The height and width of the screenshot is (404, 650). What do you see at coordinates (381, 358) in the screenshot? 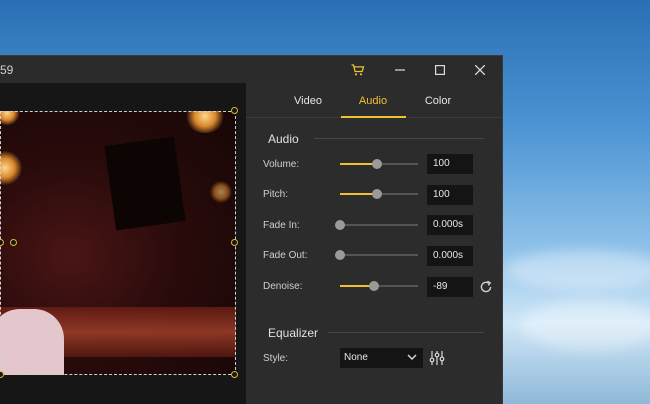
I see `equalizer-style-select: None` at bounding box center [381, 358].